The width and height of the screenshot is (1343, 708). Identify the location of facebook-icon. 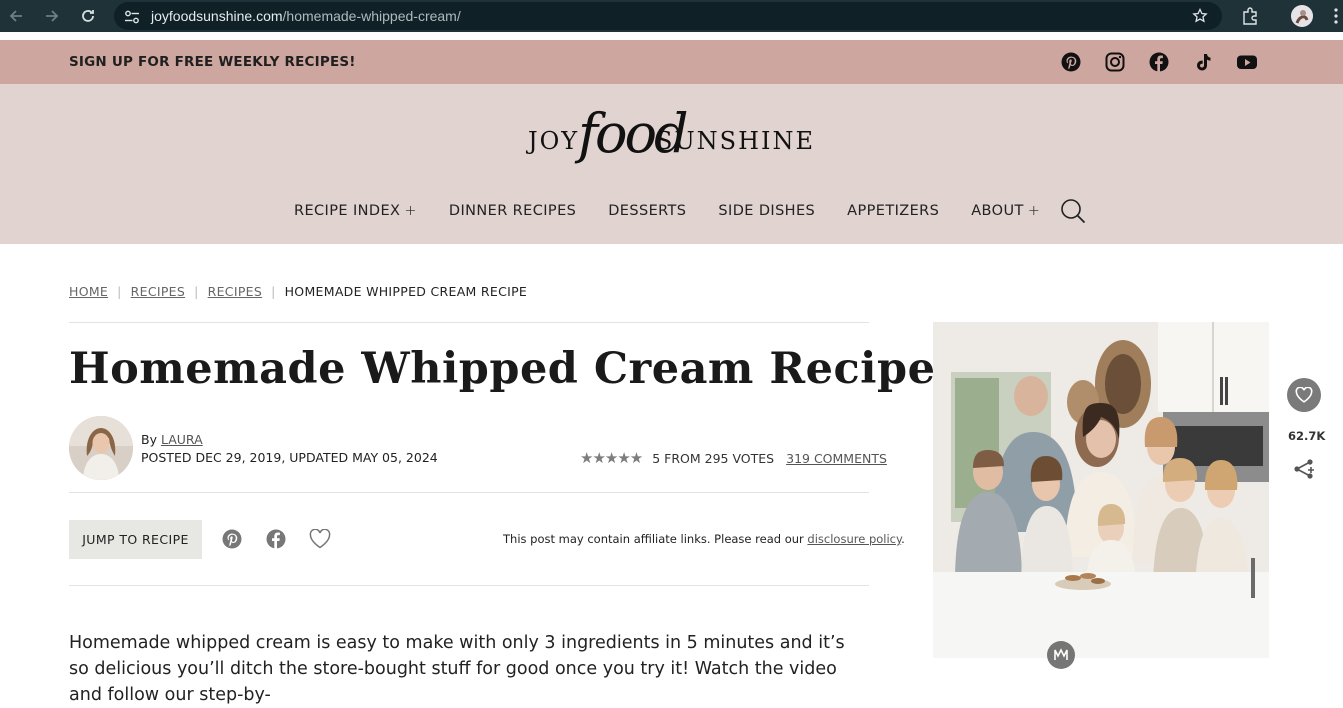
(1159, 62).